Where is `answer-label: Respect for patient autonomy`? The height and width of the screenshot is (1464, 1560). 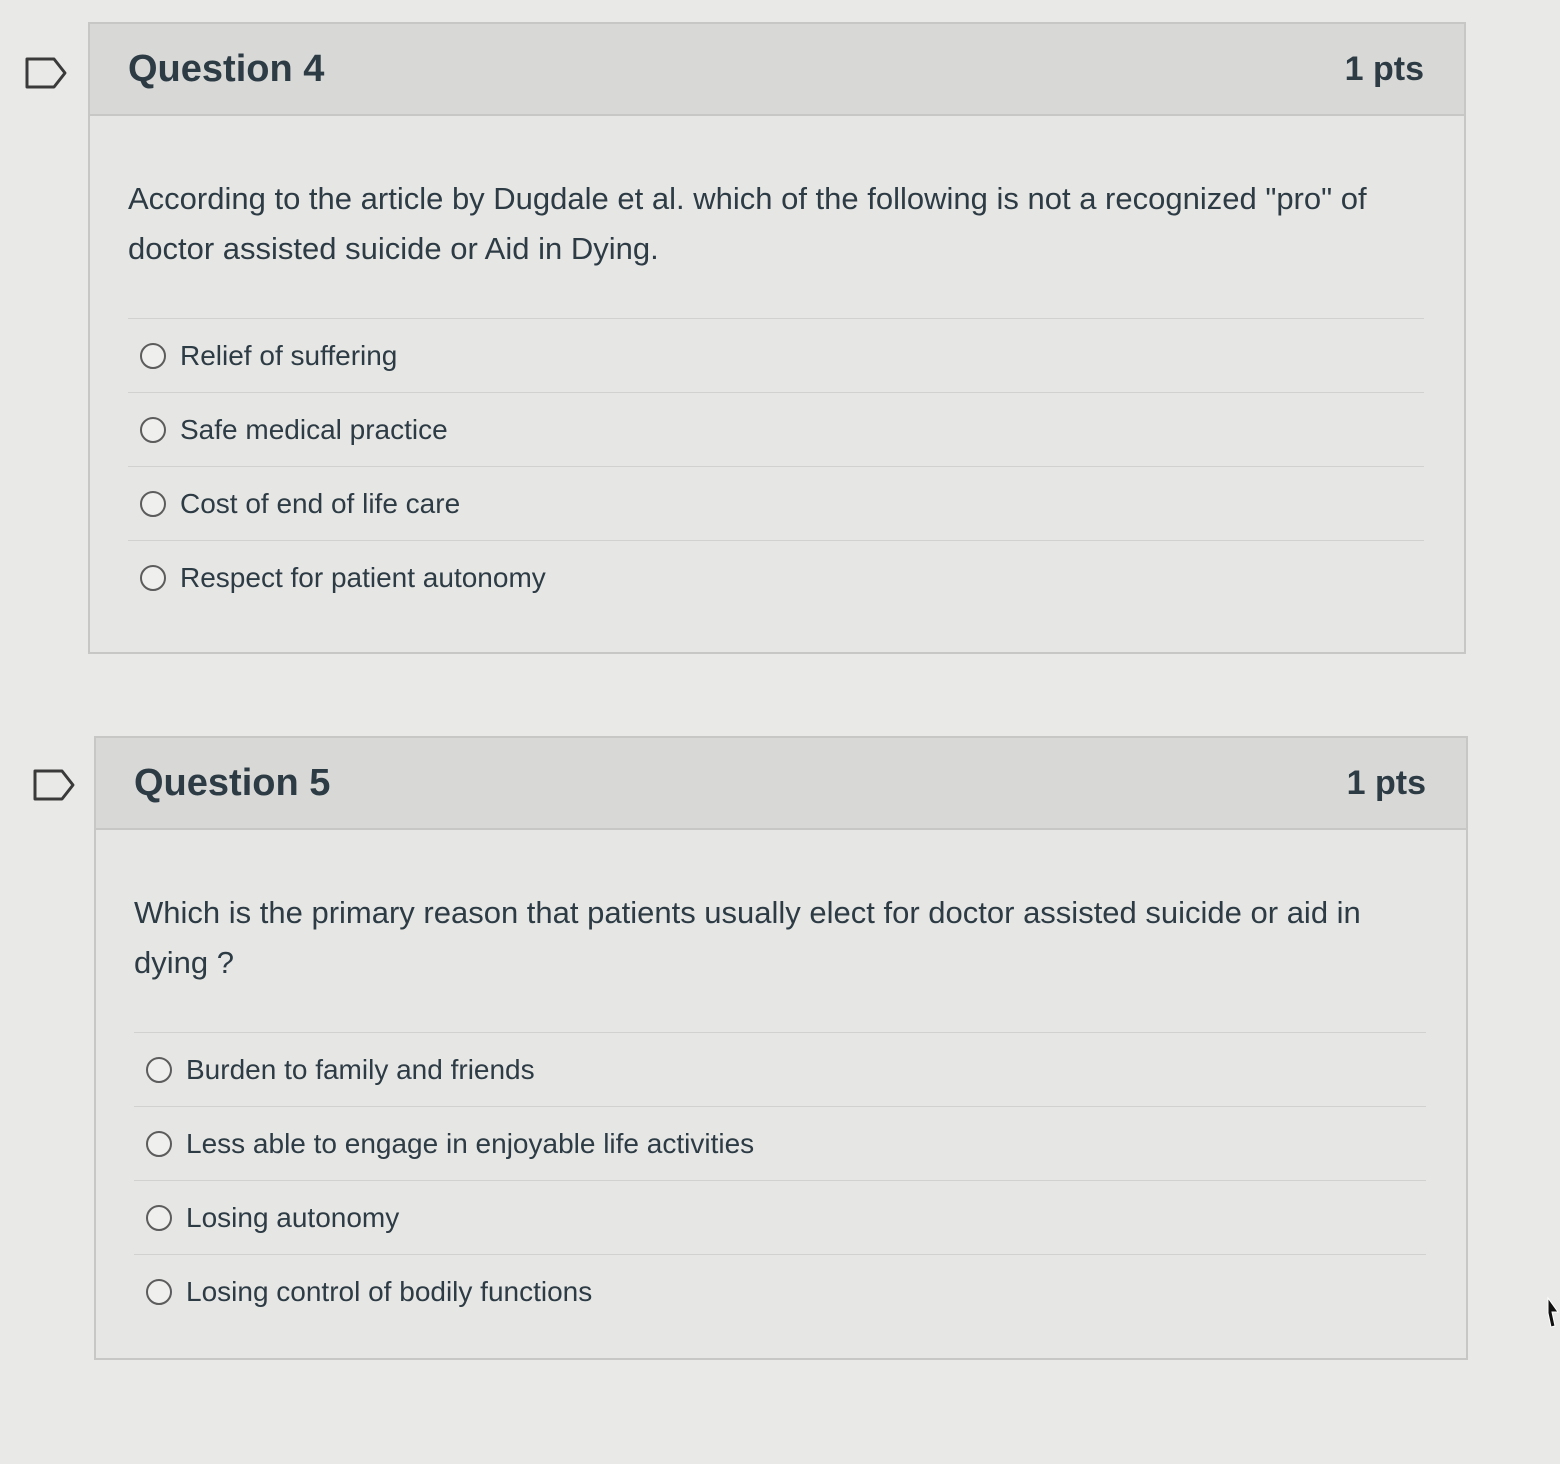 answer-label: Respect for patient autonomy is located at coordinates (363, 577).